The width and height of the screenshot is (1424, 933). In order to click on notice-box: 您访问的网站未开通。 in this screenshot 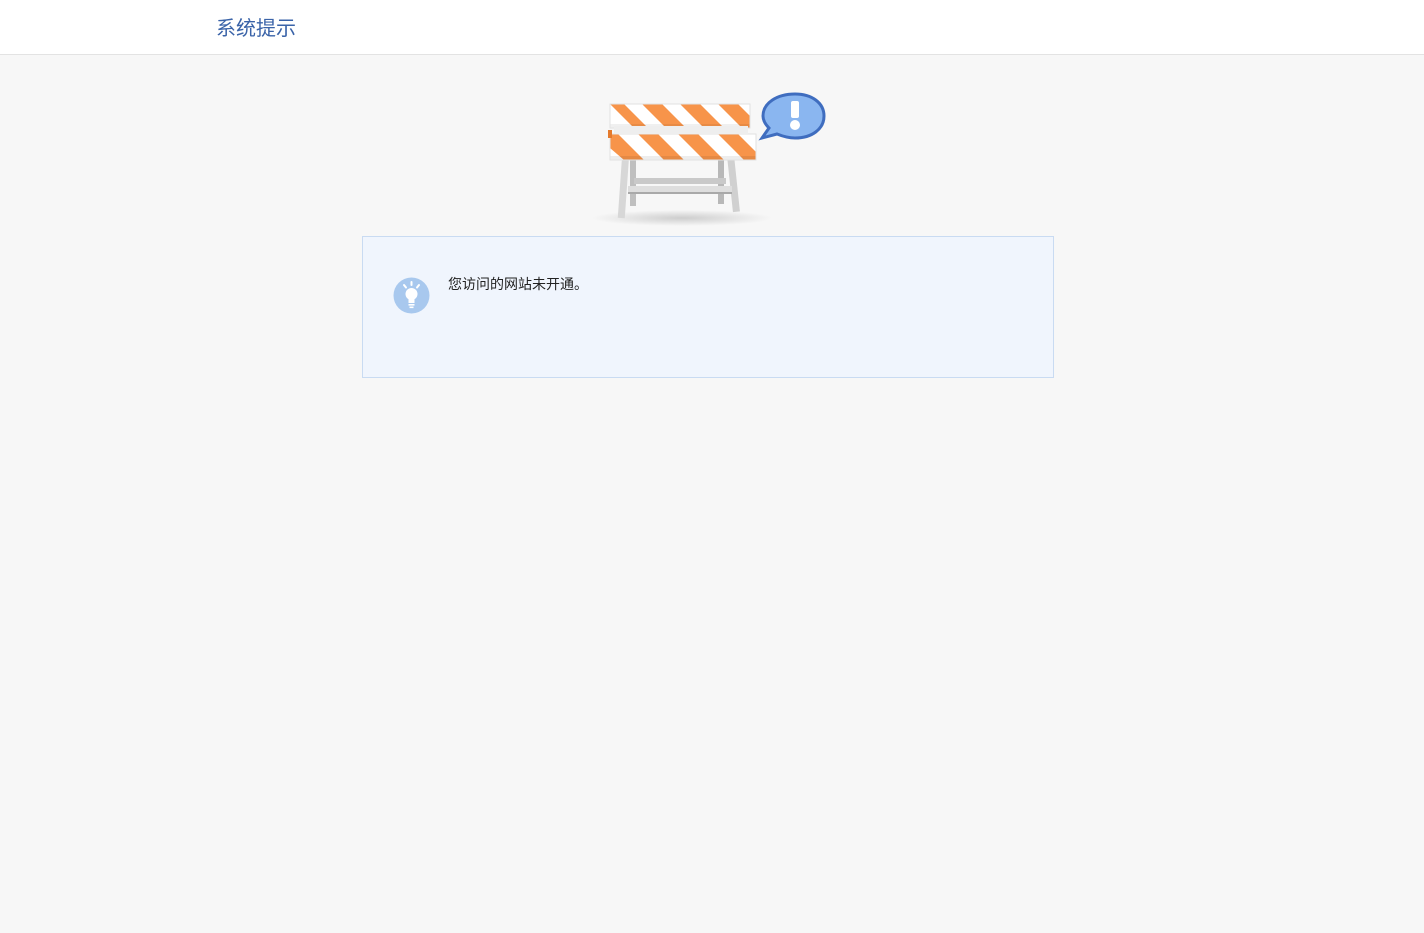, I will do `click(708, 307)`.